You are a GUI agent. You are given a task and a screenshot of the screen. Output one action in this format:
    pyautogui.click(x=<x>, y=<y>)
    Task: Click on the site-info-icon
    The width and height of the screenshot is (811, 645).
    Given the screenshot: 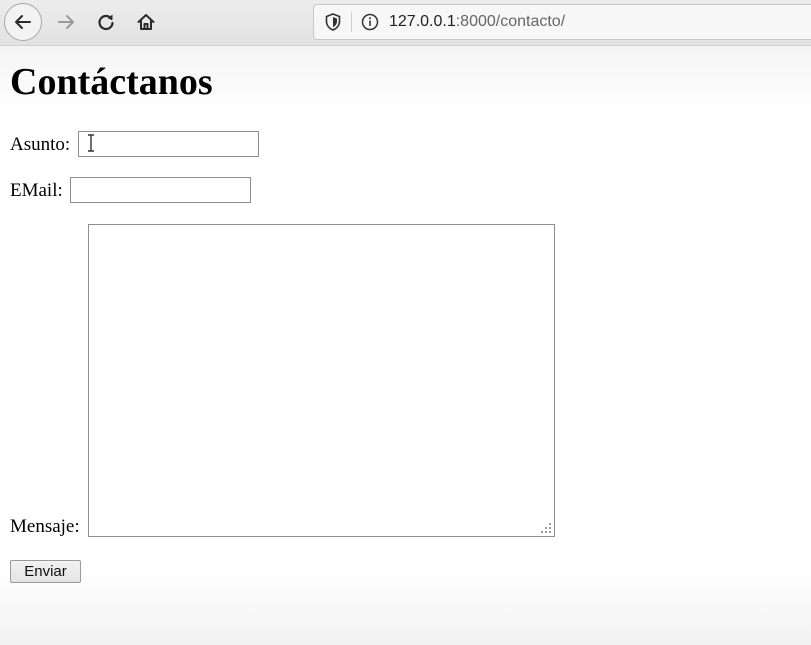 What is the action you would take?
    pyautogui.click(x=370, y=22)
    